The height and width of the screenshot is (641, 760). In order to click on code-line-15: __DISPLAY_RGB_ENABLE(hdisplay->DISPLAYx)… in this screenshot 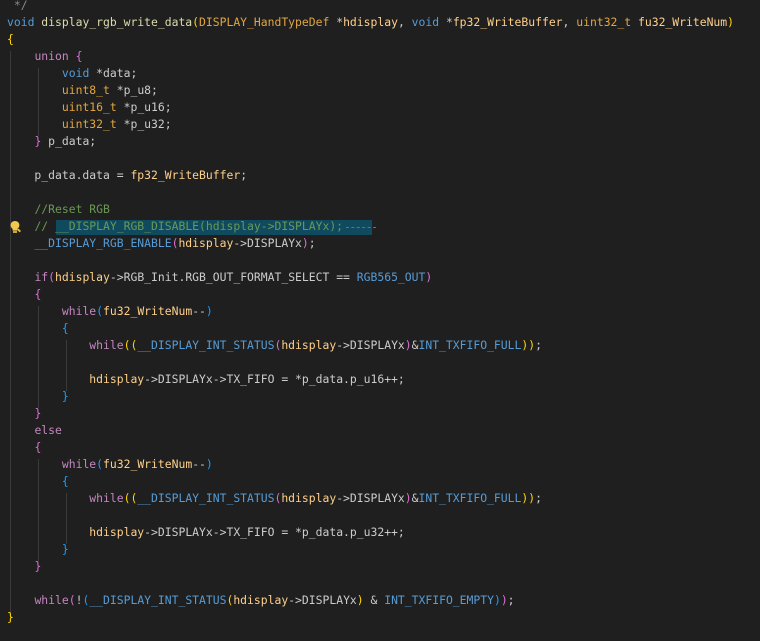, I will do `click(175, 243)`.